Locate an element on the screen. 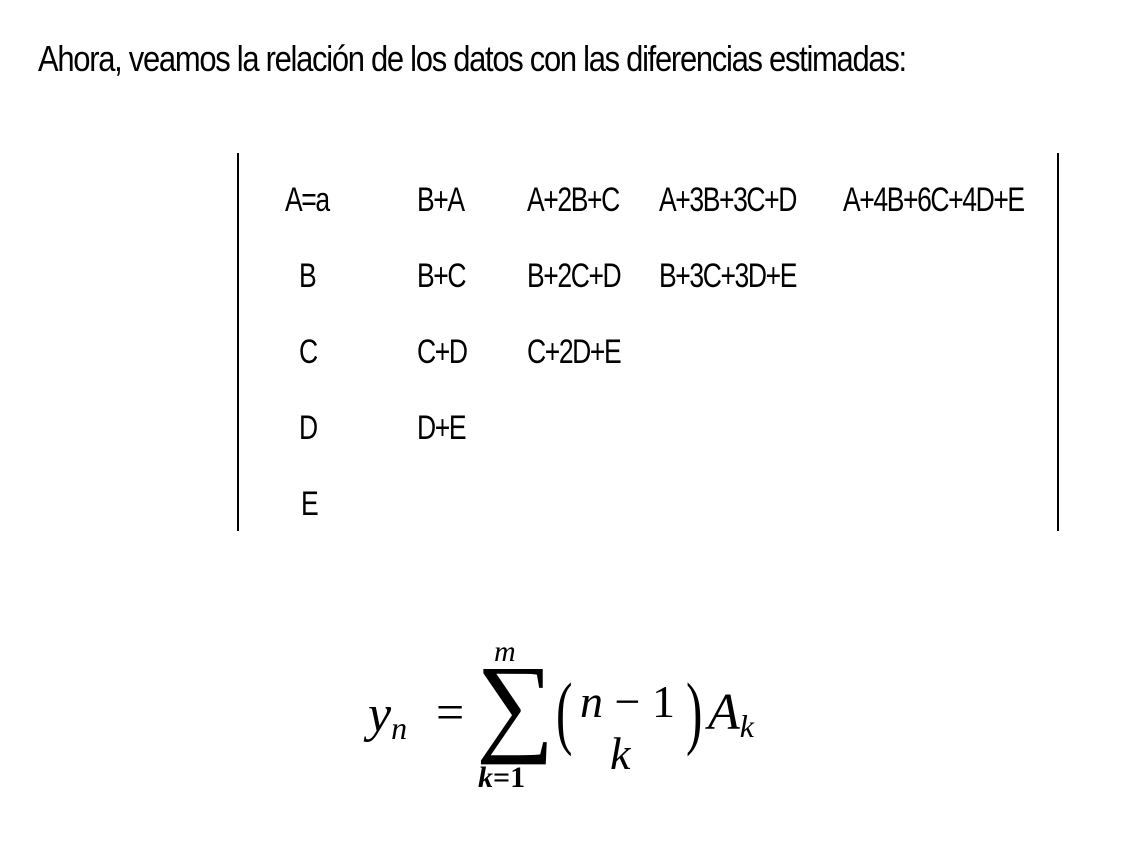 Image resolution: width=1145 pixels, height=860 pixels. formula-term-subscript: k is located at coordinates (746, 726).